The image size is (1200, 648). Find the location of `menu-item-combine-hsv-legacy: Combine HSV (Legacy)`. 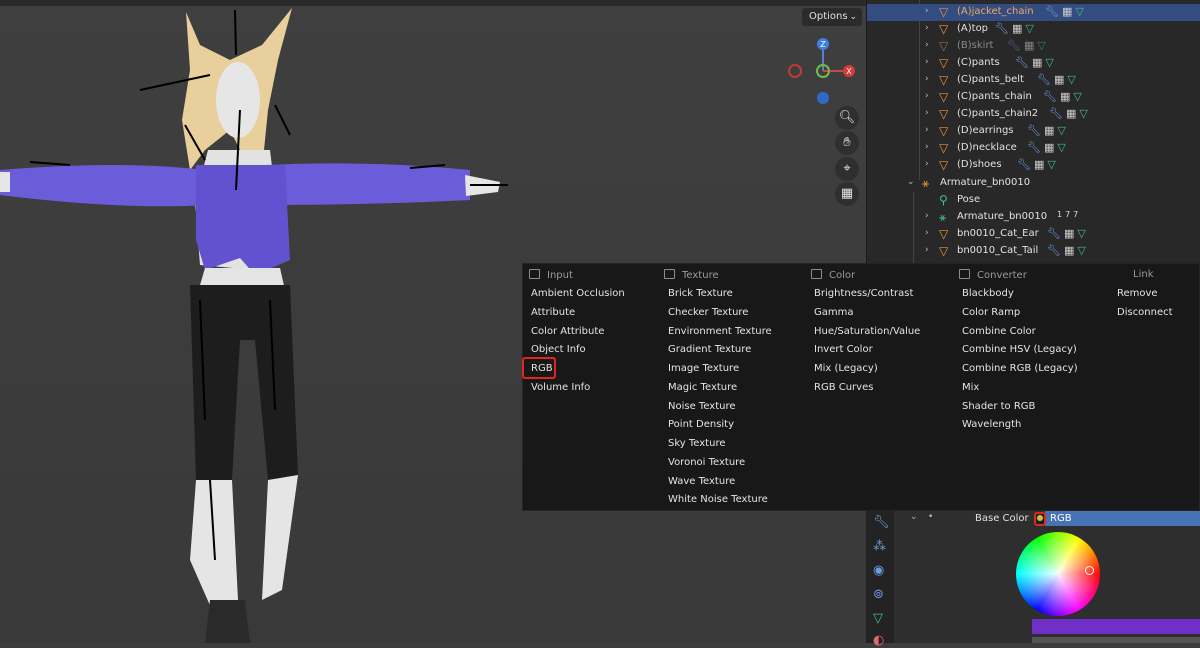

menu-item-combine-hsv-legacy: Combine HSV (Legacy) is located at coordinates (1019, 350).